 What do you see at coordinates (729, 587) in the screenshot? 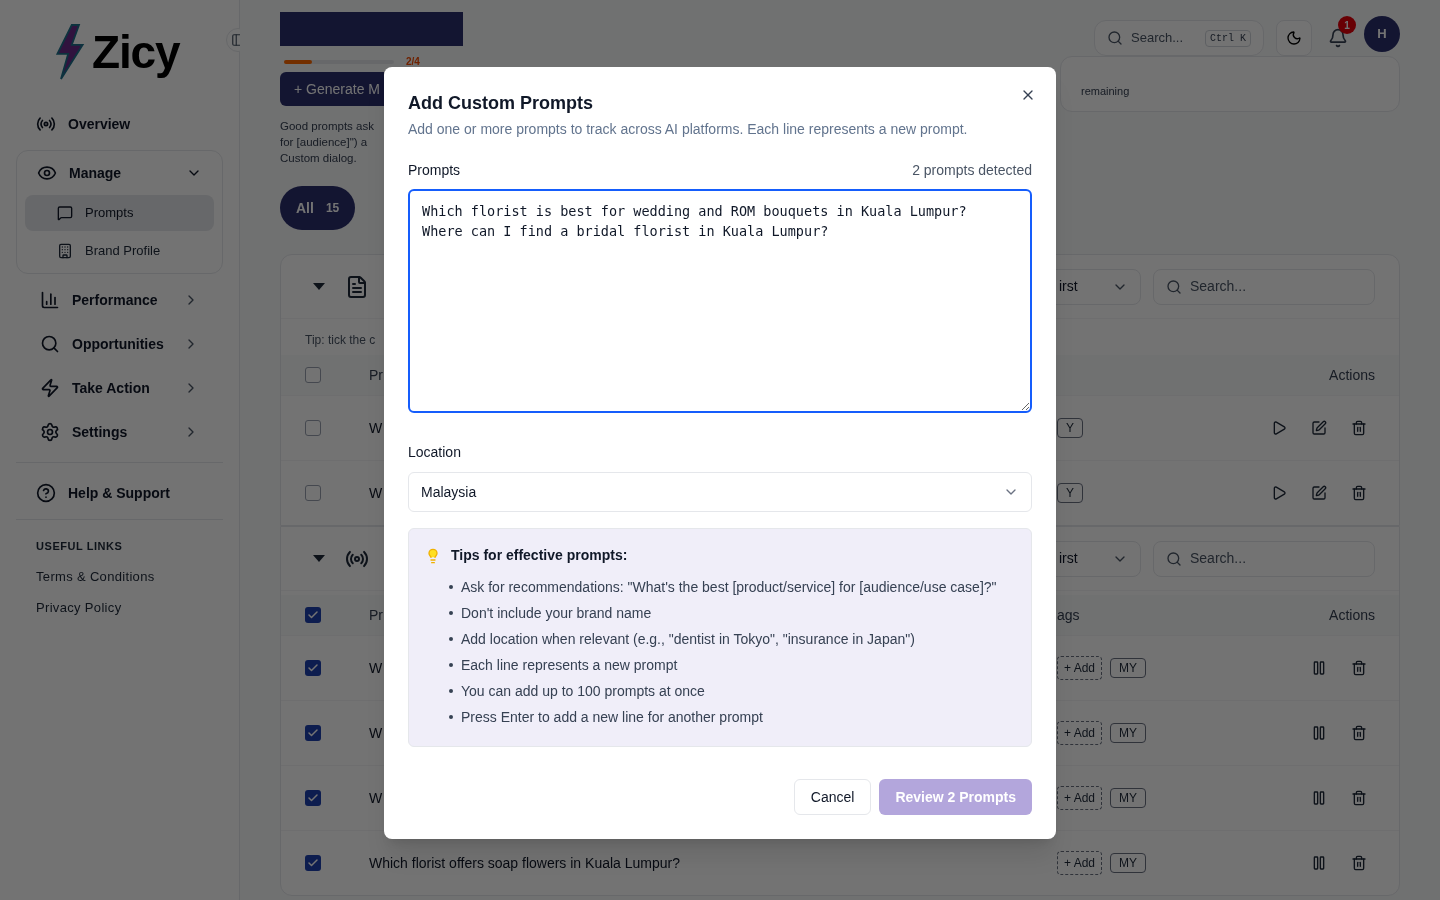
I see `tip-item: Ask for recommendations: "What's the best [product/service] for [audience/use case]?"` at bounding box center [729, 587].